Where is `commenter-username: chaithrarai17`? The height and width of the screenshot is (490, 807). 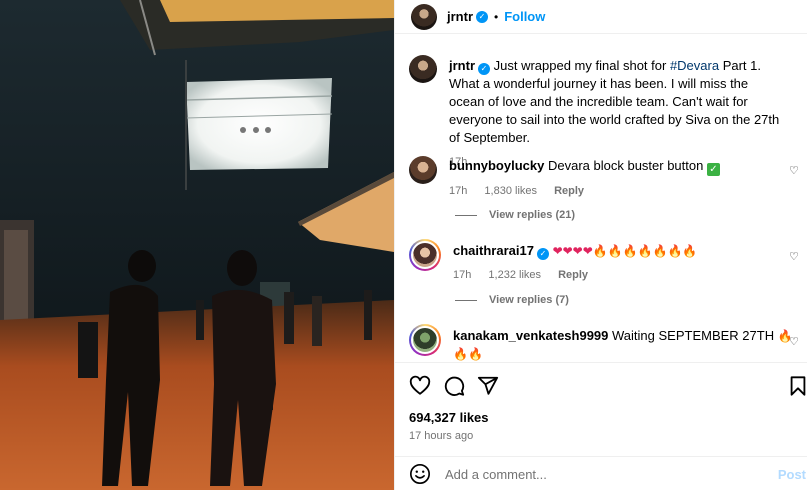
commenter-username: chaithrarai17 is located at coordinates (493, 250).